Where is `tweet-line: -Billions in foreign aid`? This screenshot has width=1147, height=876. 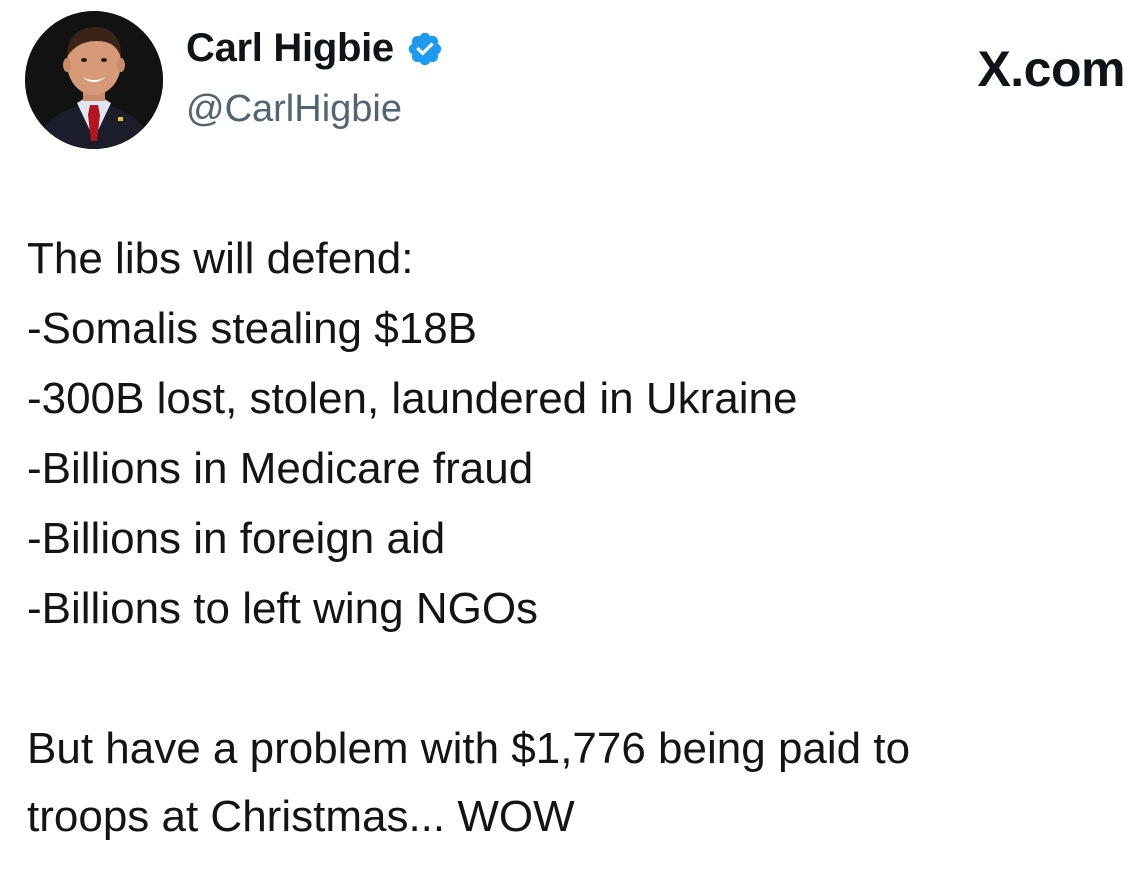
tweet-line: -Billions in foreign aid is located at coordinates (236, 538).